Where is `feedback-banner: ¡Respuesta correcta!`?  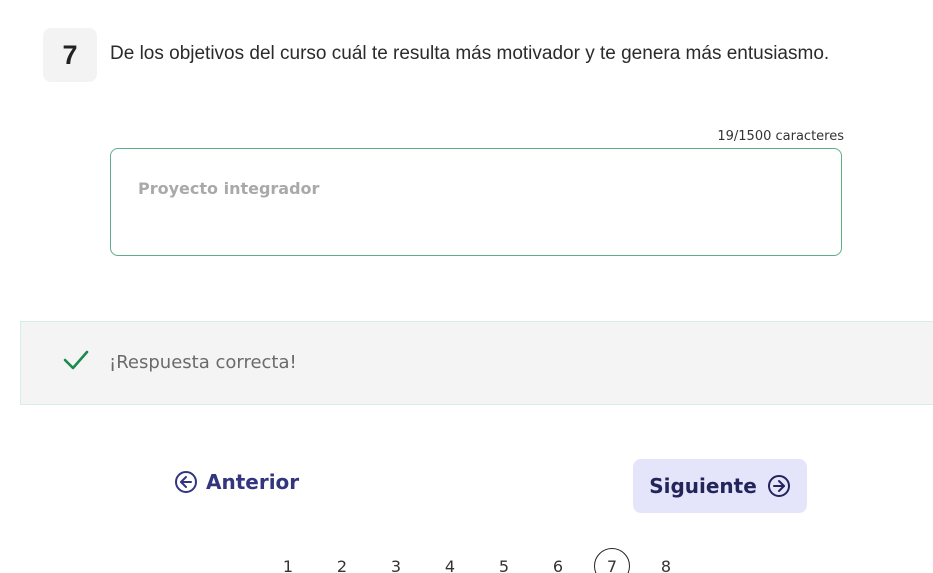
feedback-banner: ¡Respuesta correcta! is located at coordinates (476, 363).